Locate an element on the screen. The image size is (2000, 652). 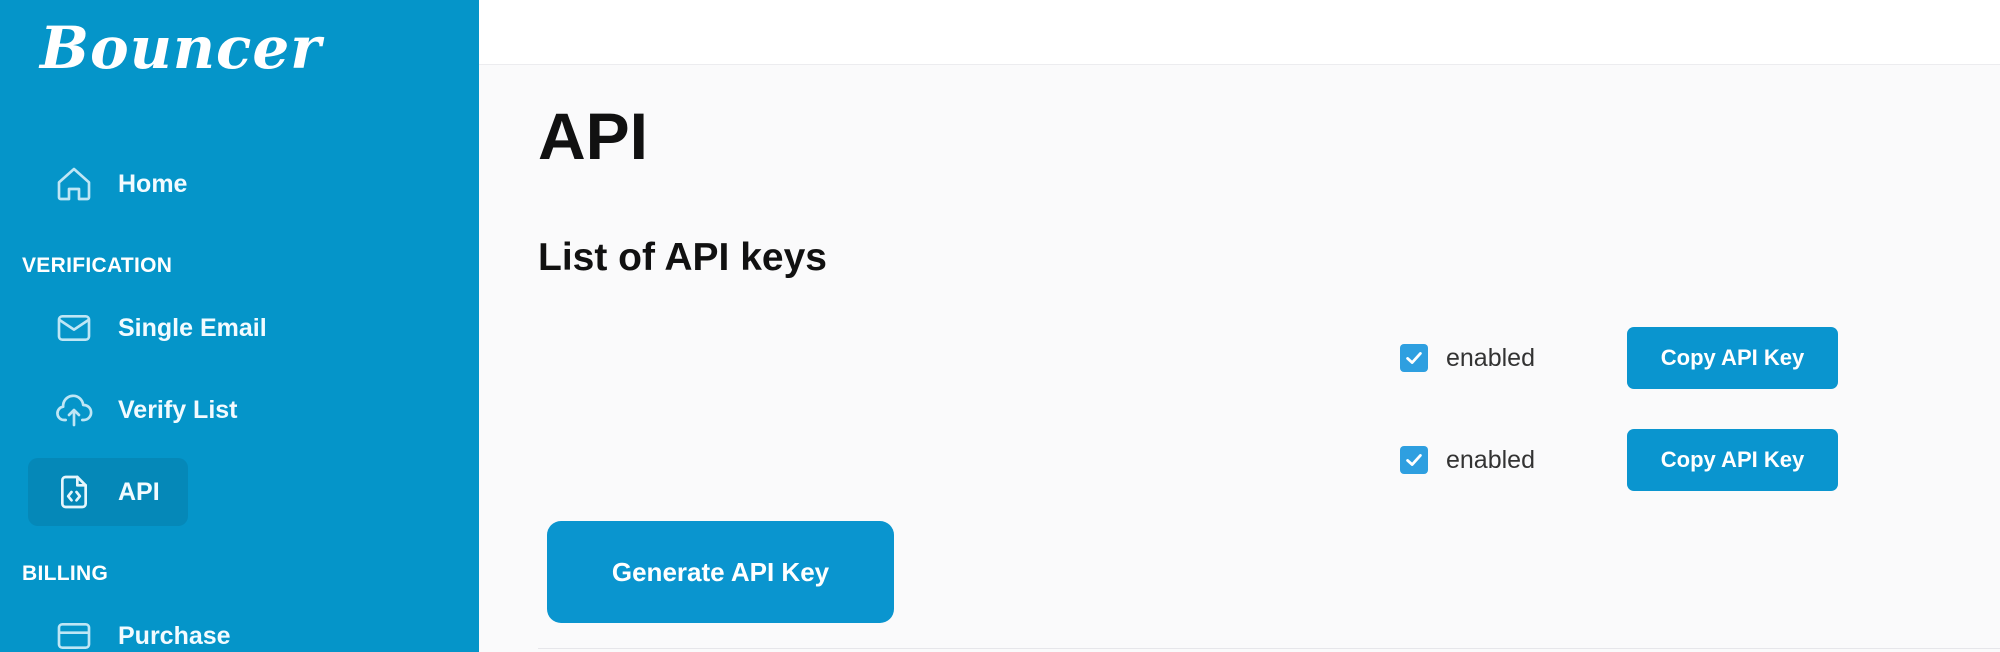
sidebar-item-single-email: Single Email is located at coordinates (153, 328).